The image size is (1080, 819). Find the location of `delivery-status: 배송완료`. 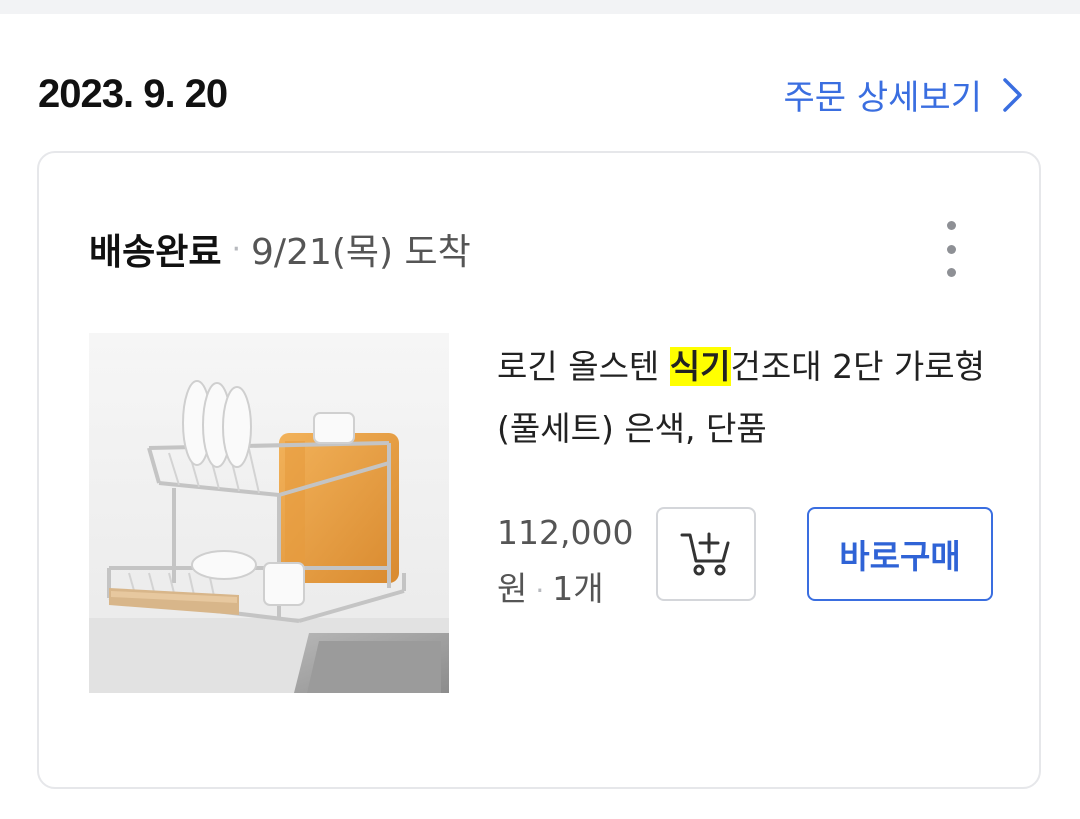

delivery-status: 배송완료 is located at coordinates (155, 252).